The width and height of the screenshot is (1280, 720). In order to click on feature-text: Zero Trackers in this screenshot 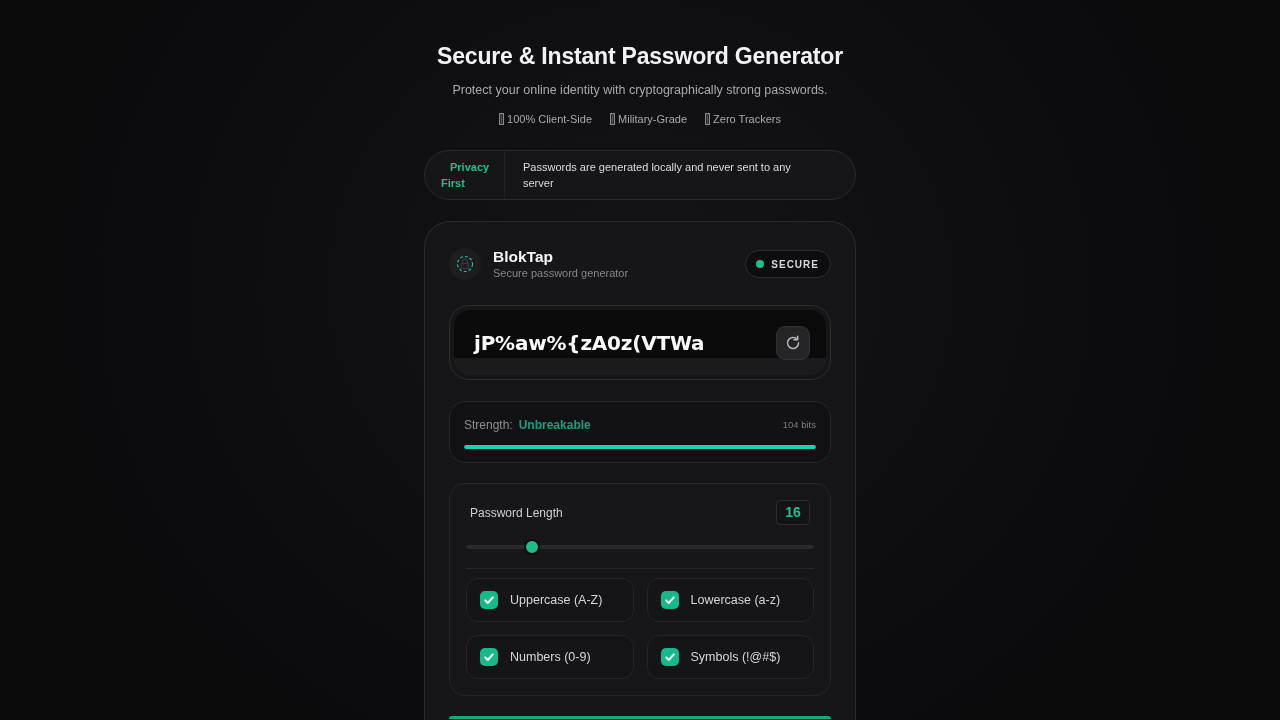, I will do `click(747, 119)`.